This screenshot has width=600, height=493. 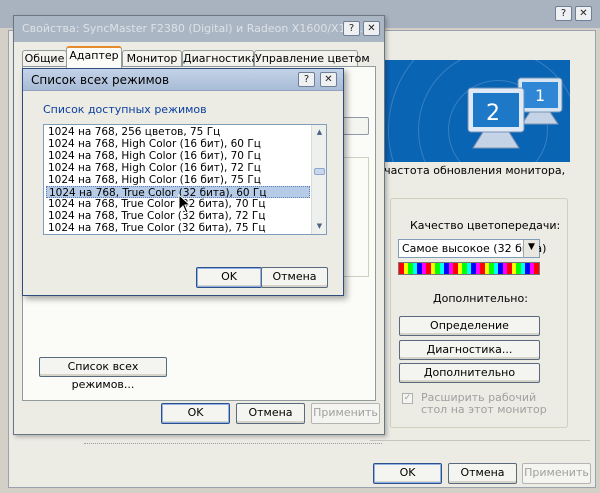 I want to click on color-quality-label: Качество цветопередачи:, so click(x=485, y=225).